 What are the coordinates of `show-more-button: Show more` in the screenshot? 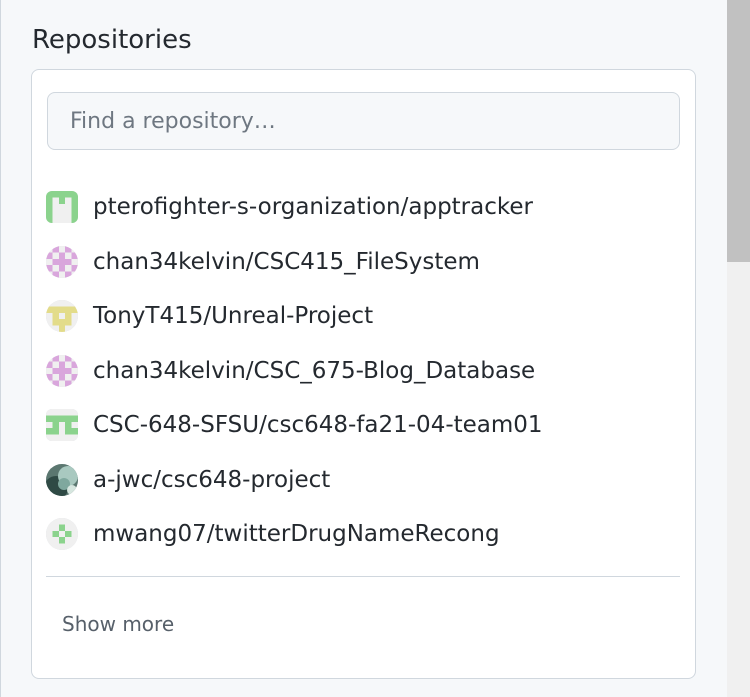 It's located at (118, 624).